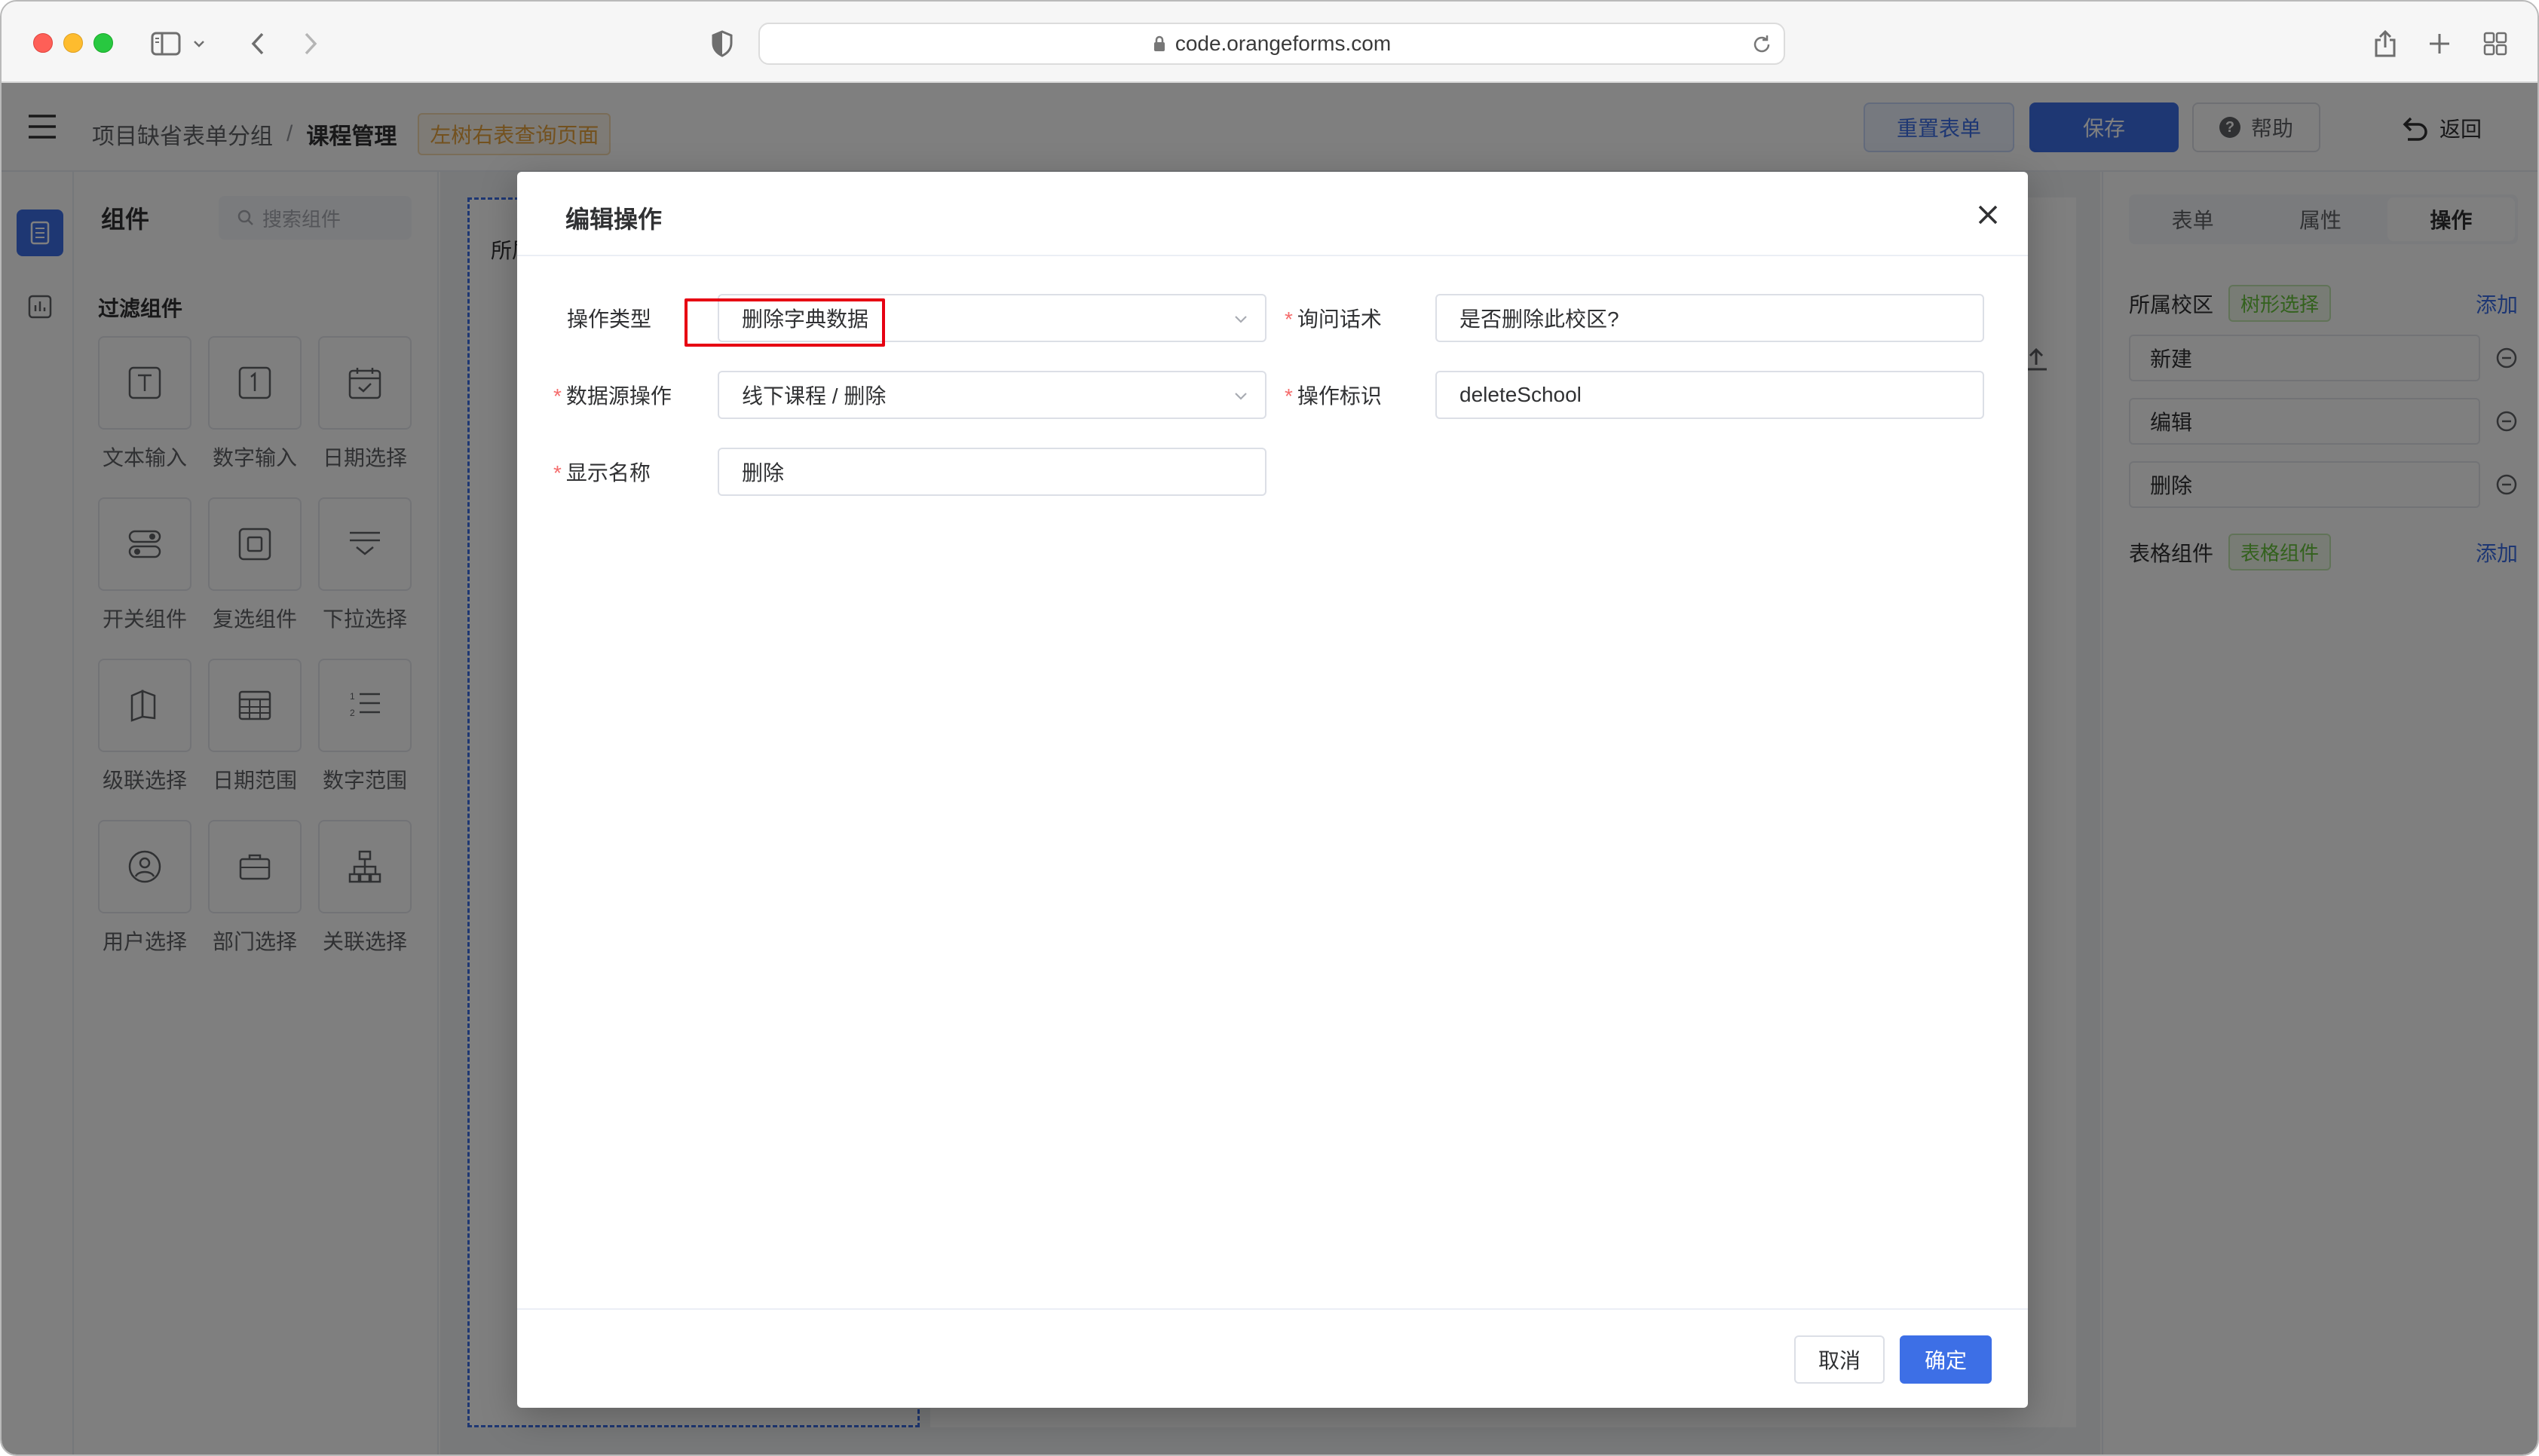  What do you see at coordinates (257, 43) in the screenshot?
I see `back-arrow-icon` at bounding box center [257, 43].